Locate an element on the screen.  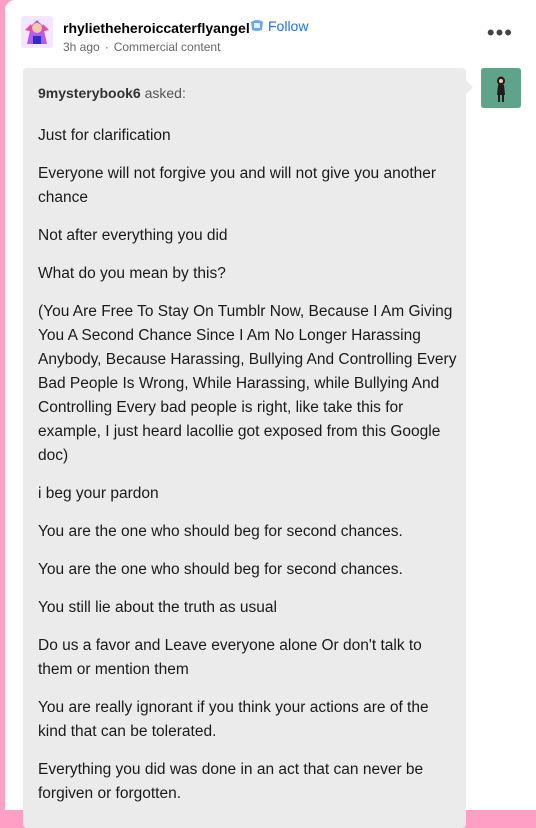
blog-name-link: rhylietheheroiccaterflyangel is located at coordinates (156, 28).